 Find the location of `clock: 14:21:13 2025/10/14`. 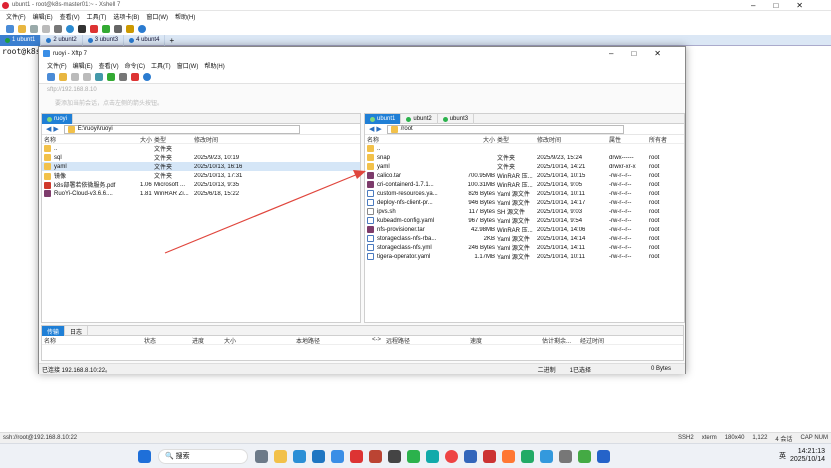

clock: 14:21:13 2025/10/14 is located at coordinates (807, 456).